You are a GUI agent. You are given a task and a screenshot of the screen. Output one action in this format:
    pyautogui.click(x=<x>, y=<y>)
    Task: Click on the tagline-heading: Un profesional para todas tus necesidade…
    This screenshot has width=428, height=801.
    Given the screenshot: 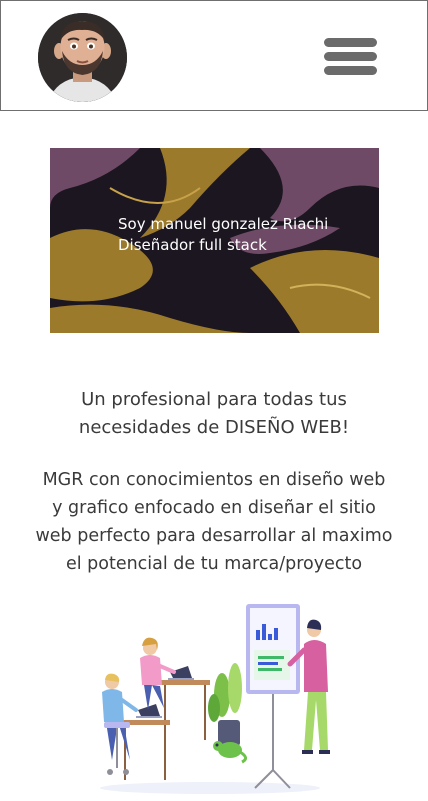 What is the action you would take?
    pyautogui.click(x=214, y=414)
    